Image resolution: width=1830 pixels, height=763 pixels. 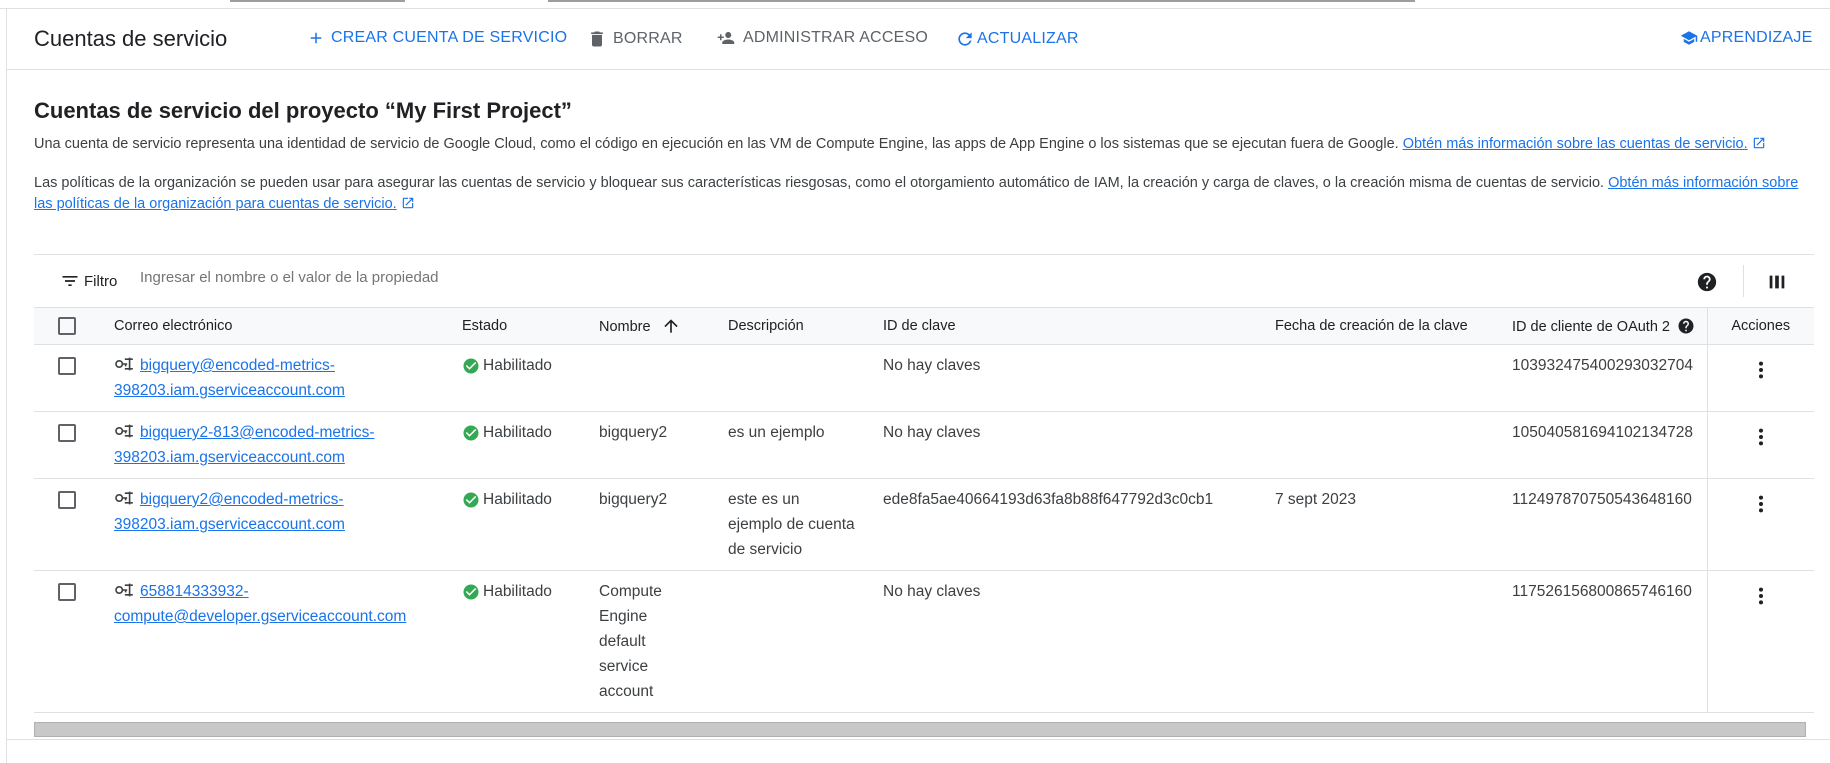 What do you see at coordinates (1605, 641) in the screenshot?
I see `oauth-id-cell: 117526156800865746160` at bounding box center [1605, 641].